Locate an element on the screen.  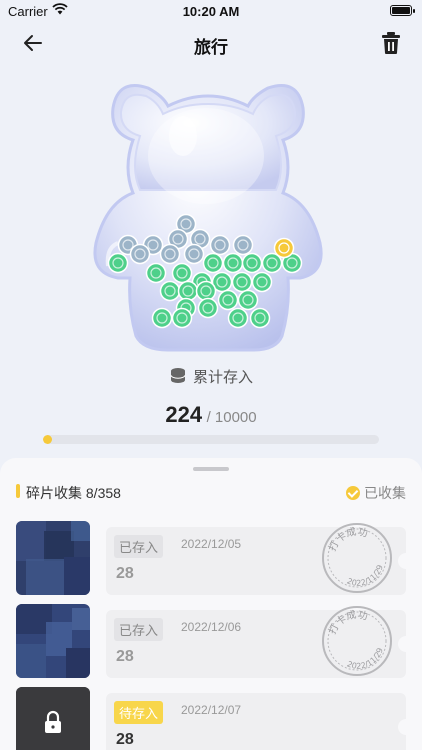
check-circle-icon is located at coordinates (353, 493).